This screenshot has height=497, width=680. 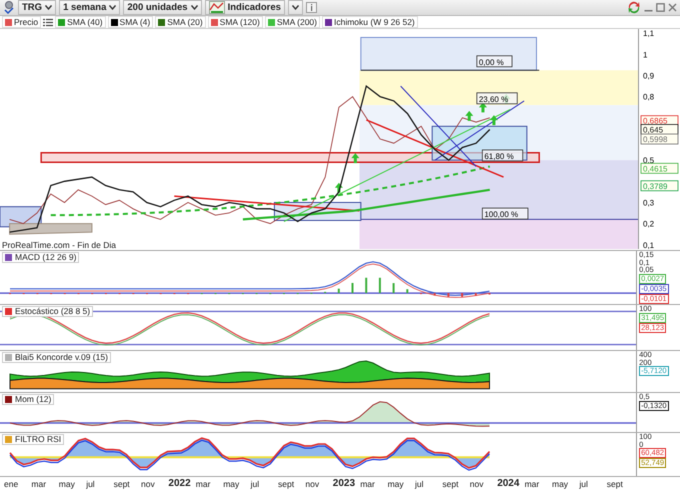 What do you see at coordinates (634, 7) in the screenshot?
I see `refresh-icon` at bounding box center [634, 7].